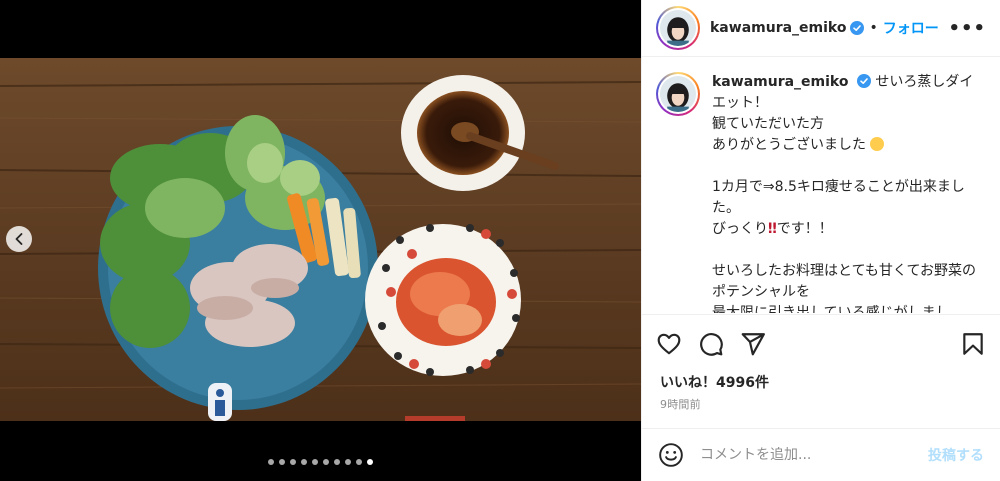 The image size is (1000, 481). I want to click on like-button, so click(669, 344).